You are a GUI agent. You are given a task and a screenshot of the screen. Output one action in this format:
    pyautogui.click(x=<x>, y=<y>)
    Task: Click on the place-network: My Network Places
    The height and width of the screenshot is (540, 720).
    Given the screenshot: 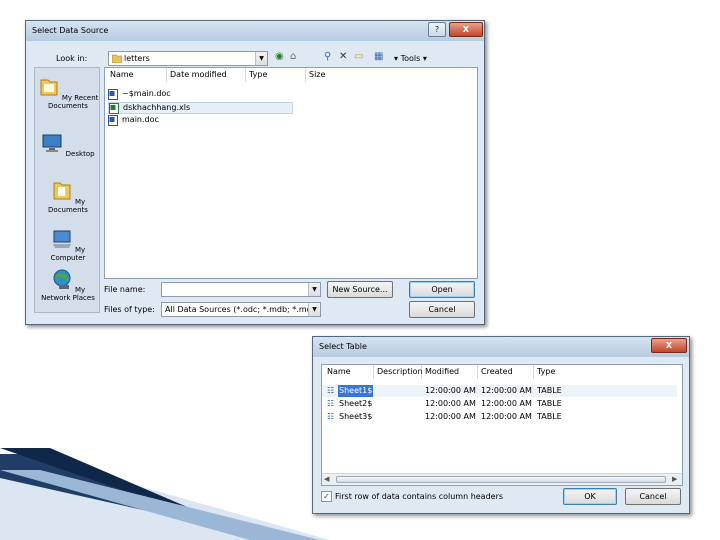 What is the action you would take?
    pyautogui.click(x=68, y=285)
    